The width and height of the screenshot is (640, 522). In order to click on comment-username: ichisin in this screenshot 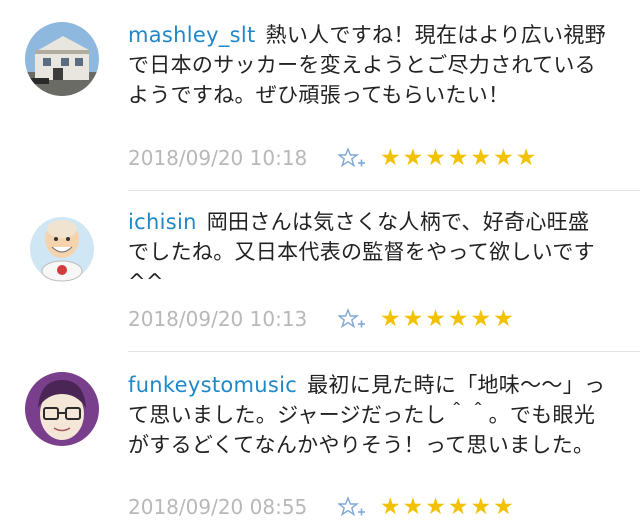, I will do `click(162, 222)`.